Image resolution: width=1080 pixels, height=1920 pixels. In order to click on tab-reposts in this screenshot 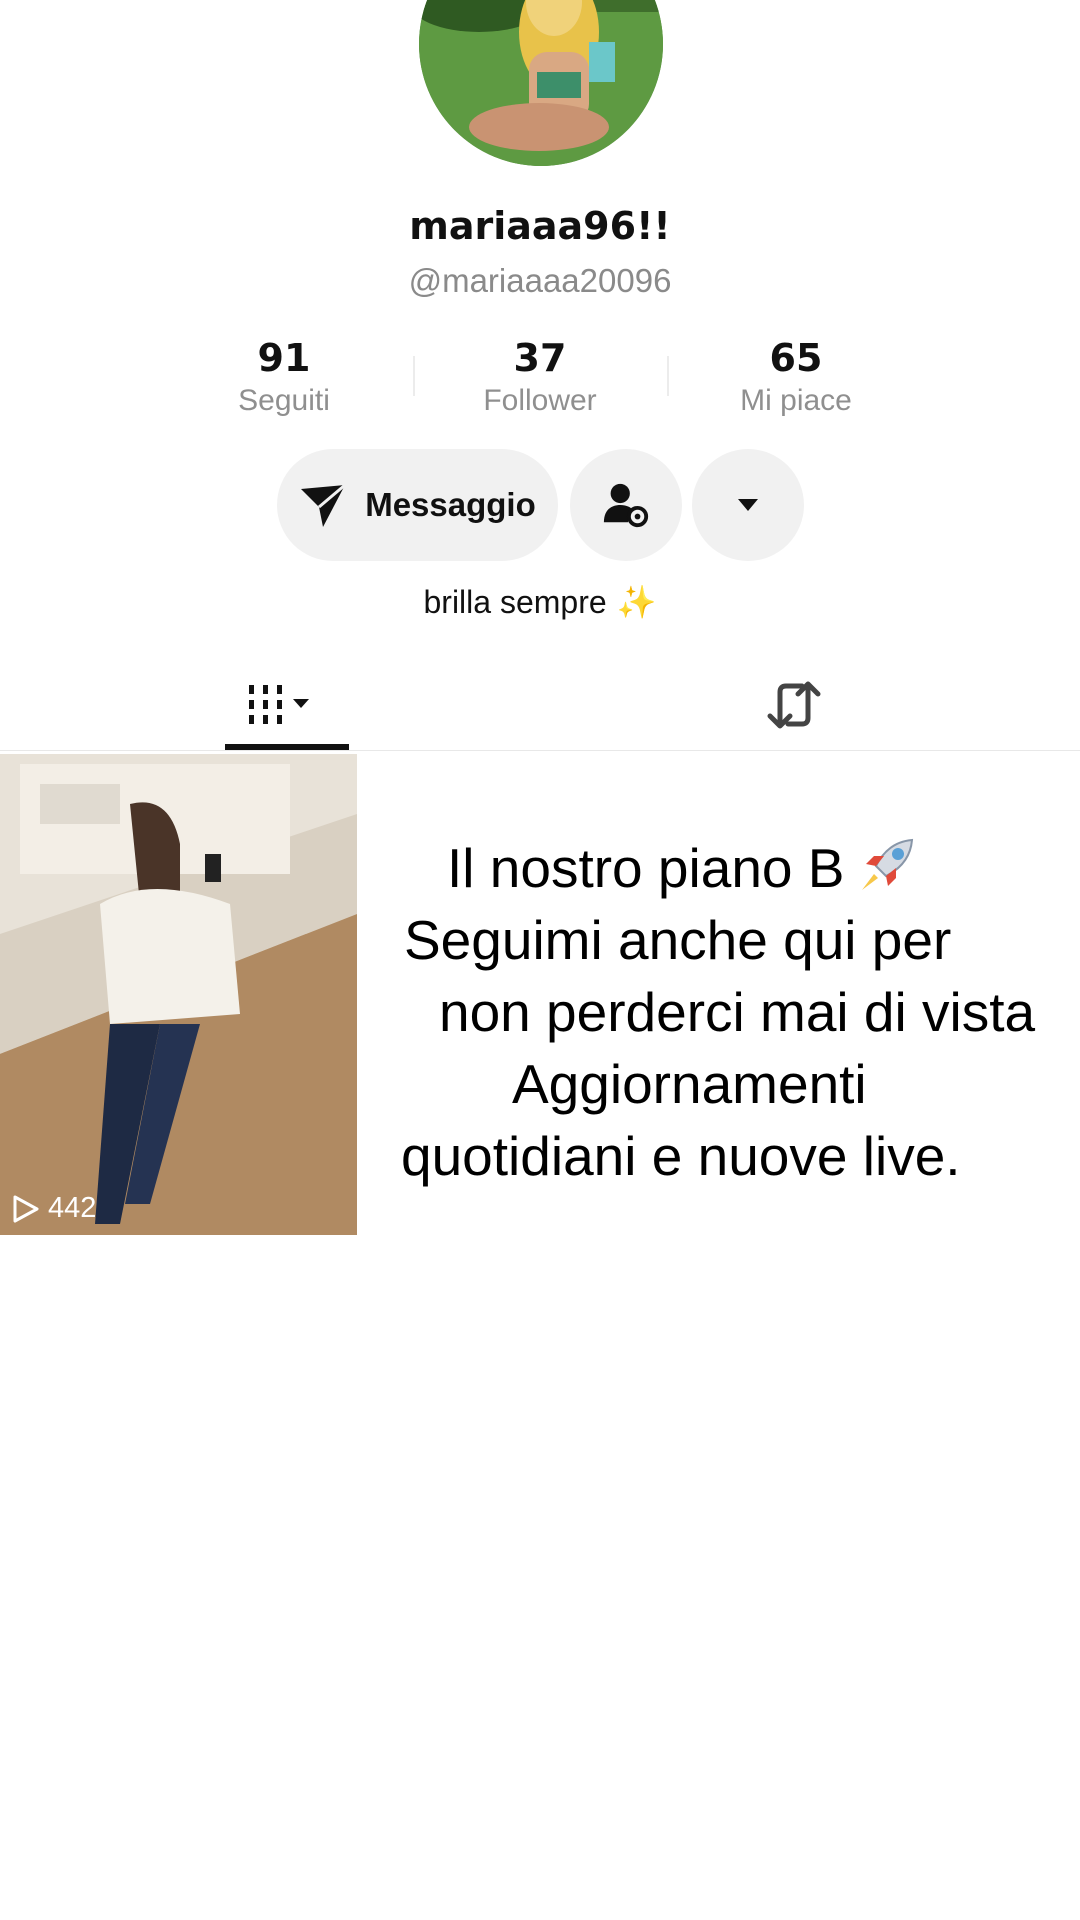, I will do `click(794, 705)`.